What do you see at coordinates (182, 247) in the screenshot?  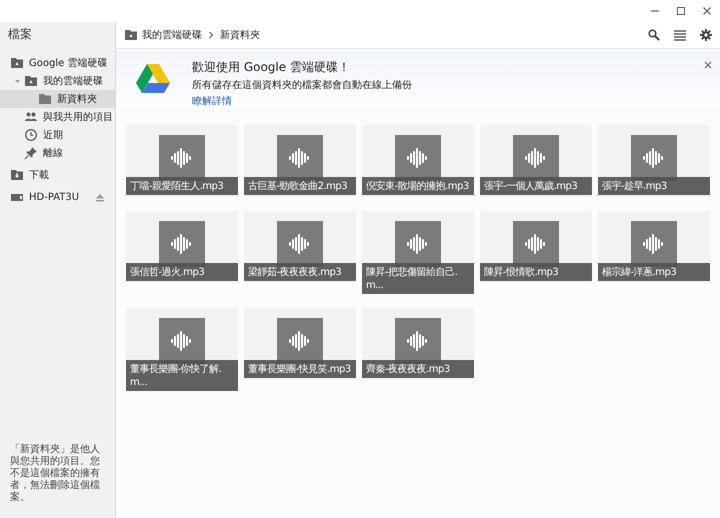 I see `file-tile: 張信哲-過火.mp3` at bounding box center [182, 247].